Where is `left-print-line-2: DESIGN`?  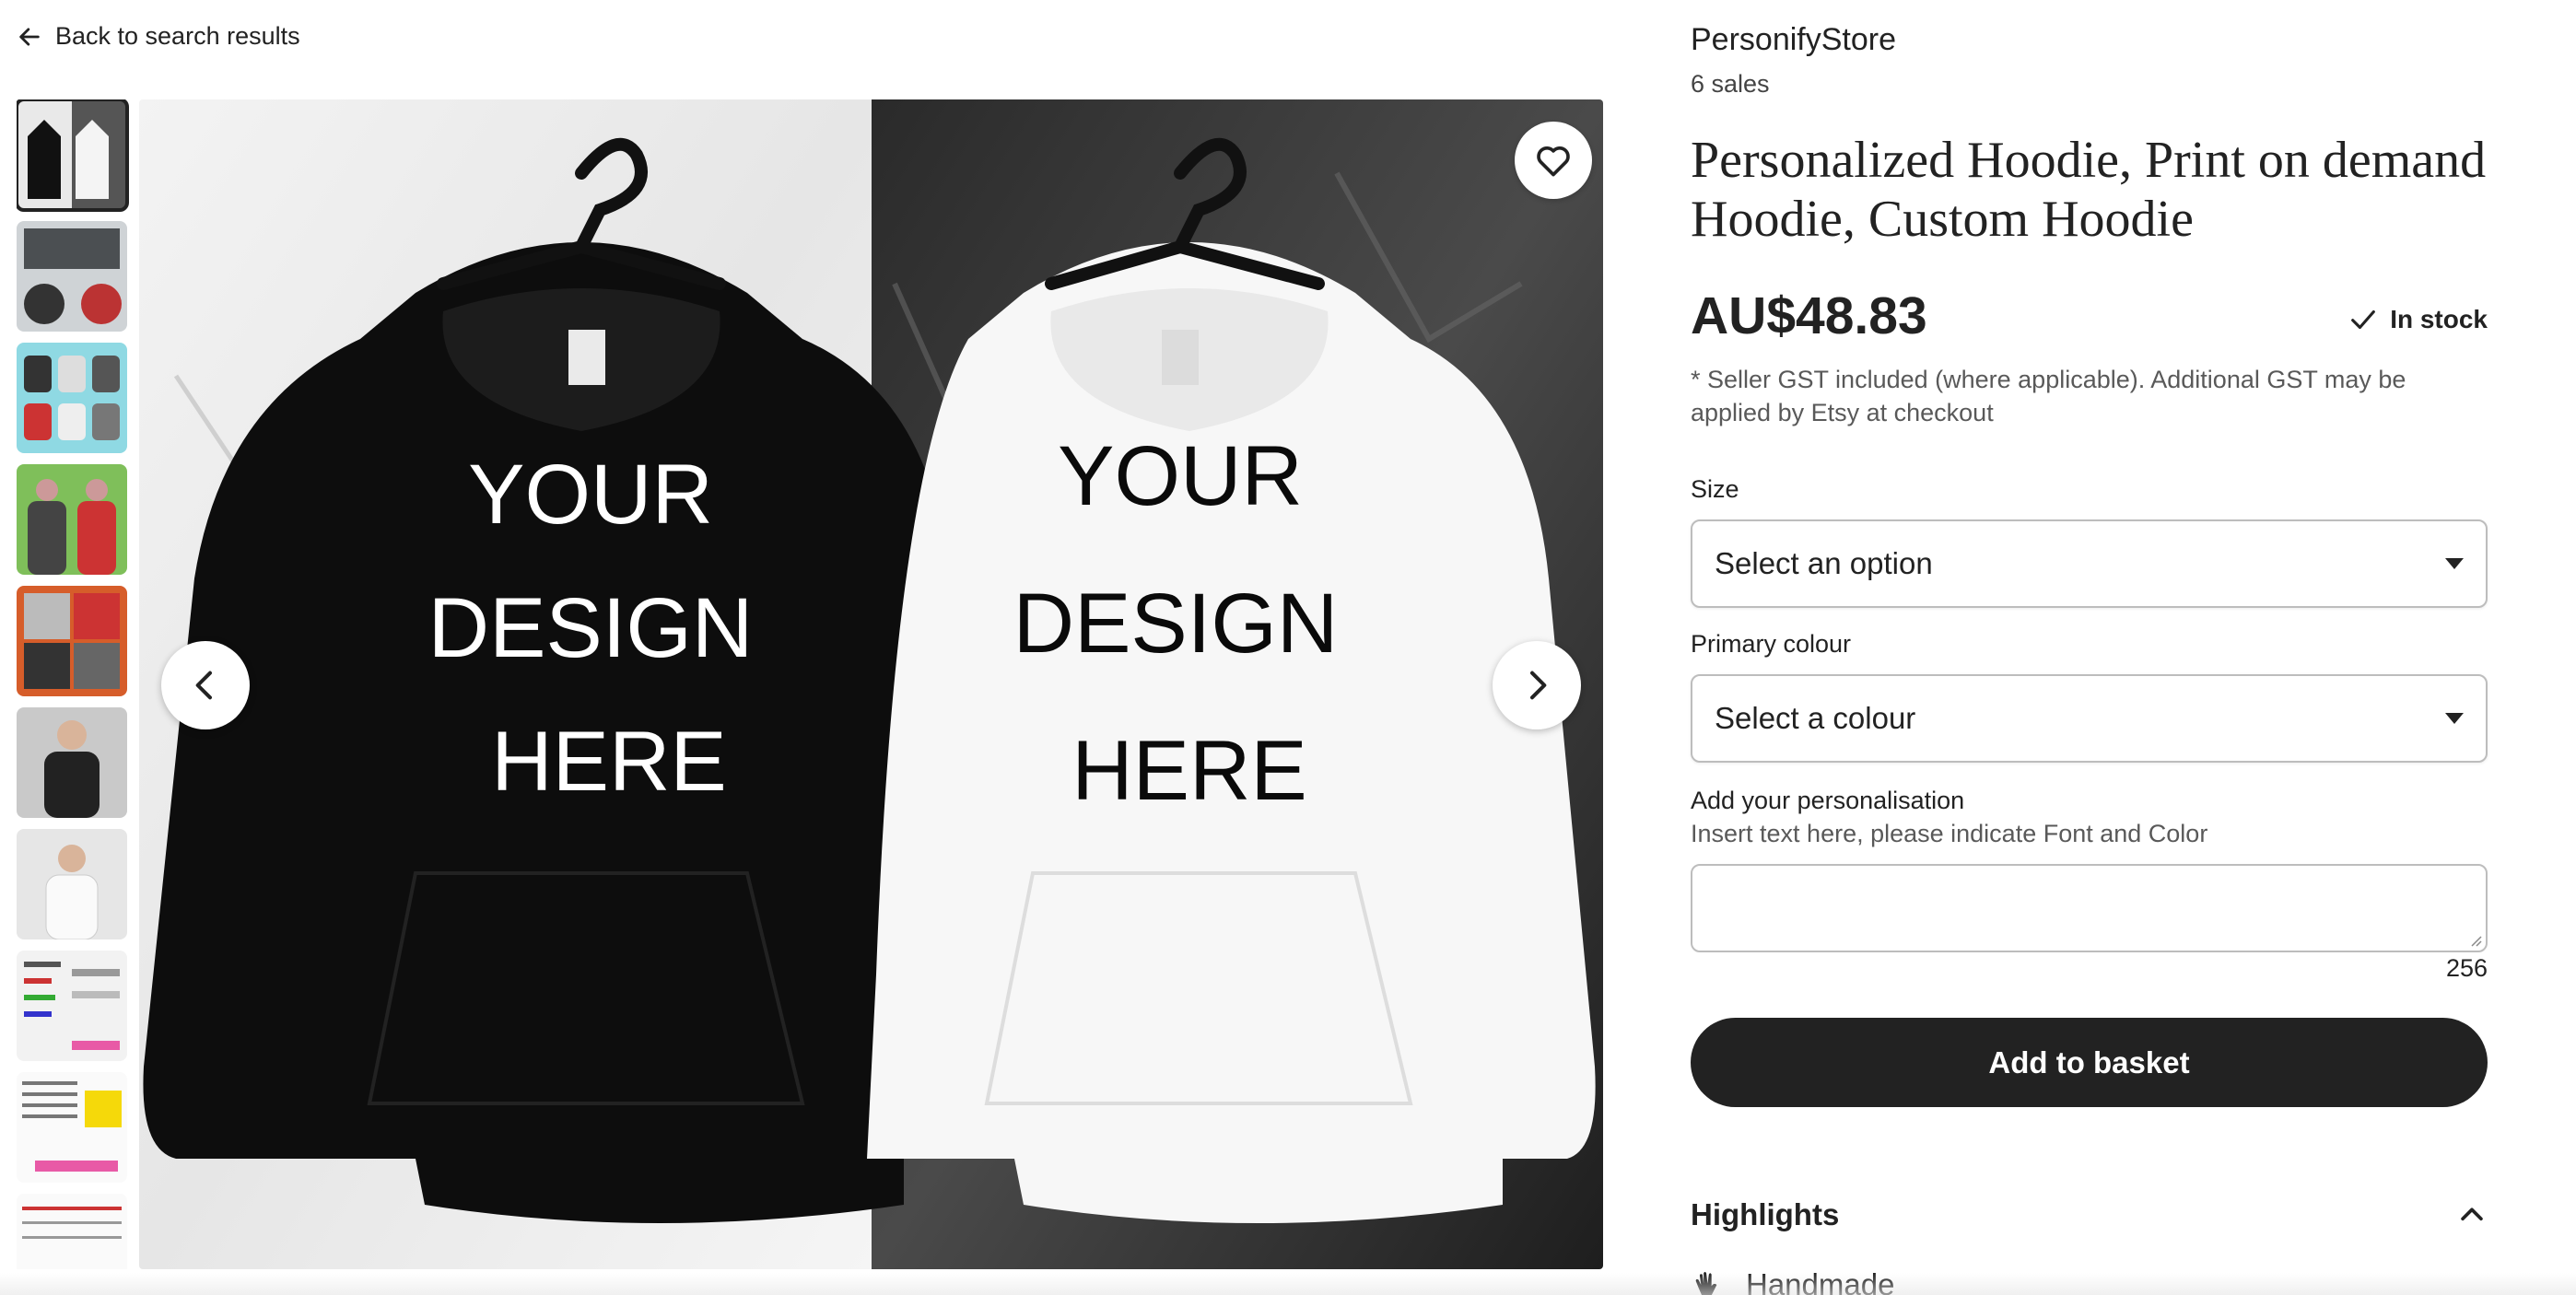
left-print-line-2: DESIGN is located at coordinates (591, 628).